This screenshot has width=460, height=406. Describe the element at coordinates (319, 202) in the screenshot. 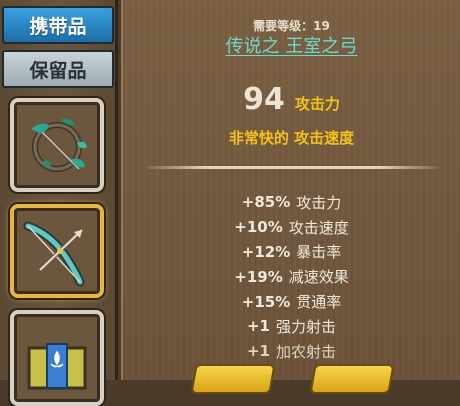

I see `stat-label: 攻击力` at that location.